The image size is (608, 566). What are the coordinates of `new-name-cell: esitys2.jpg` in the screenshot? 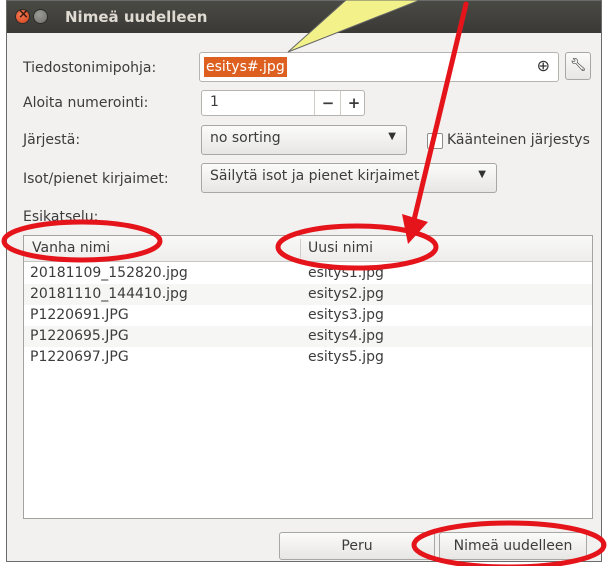 It's located at (346, 294).